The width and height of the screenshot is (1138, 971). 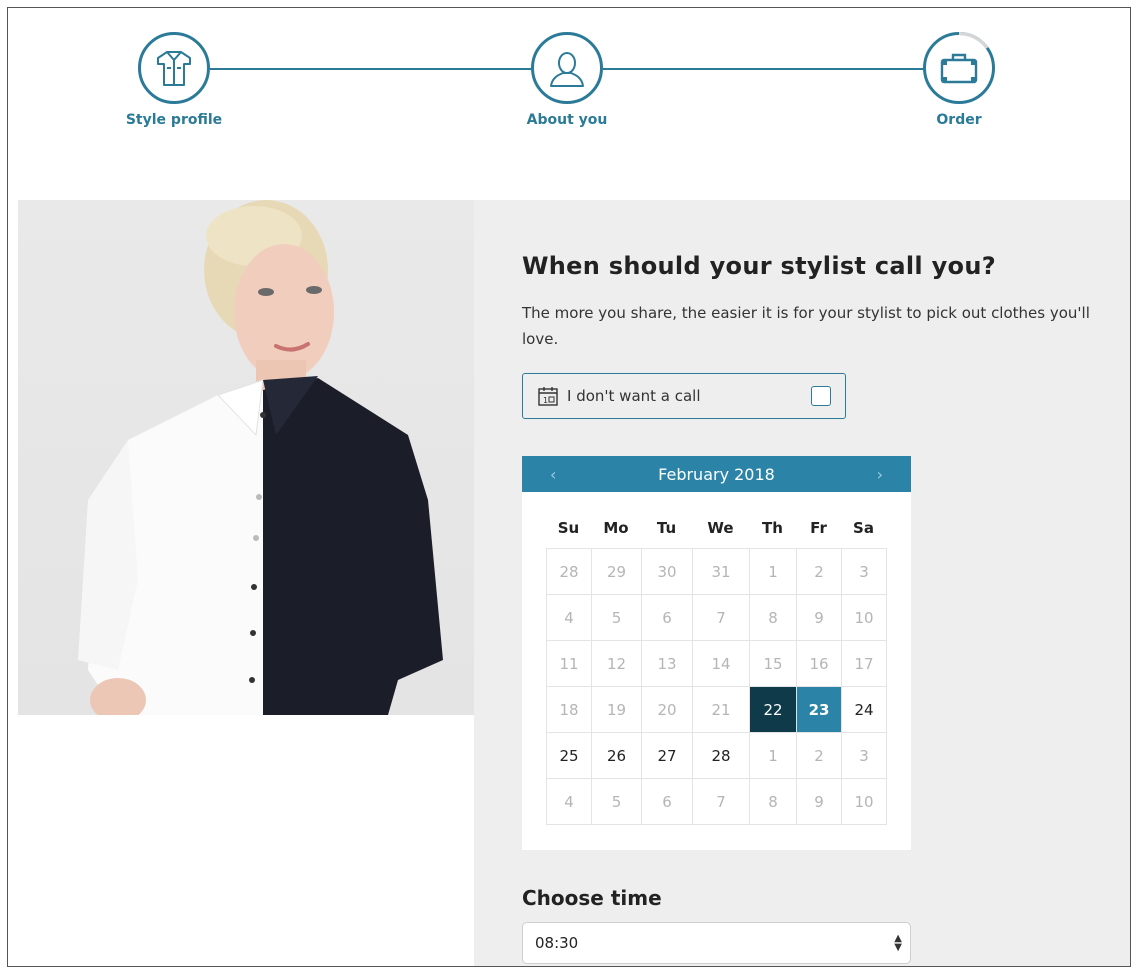 What do you see at coordinates (545, 400) in the screenshot?
I see `svg-text: 1` at bounding box center [545, 400].